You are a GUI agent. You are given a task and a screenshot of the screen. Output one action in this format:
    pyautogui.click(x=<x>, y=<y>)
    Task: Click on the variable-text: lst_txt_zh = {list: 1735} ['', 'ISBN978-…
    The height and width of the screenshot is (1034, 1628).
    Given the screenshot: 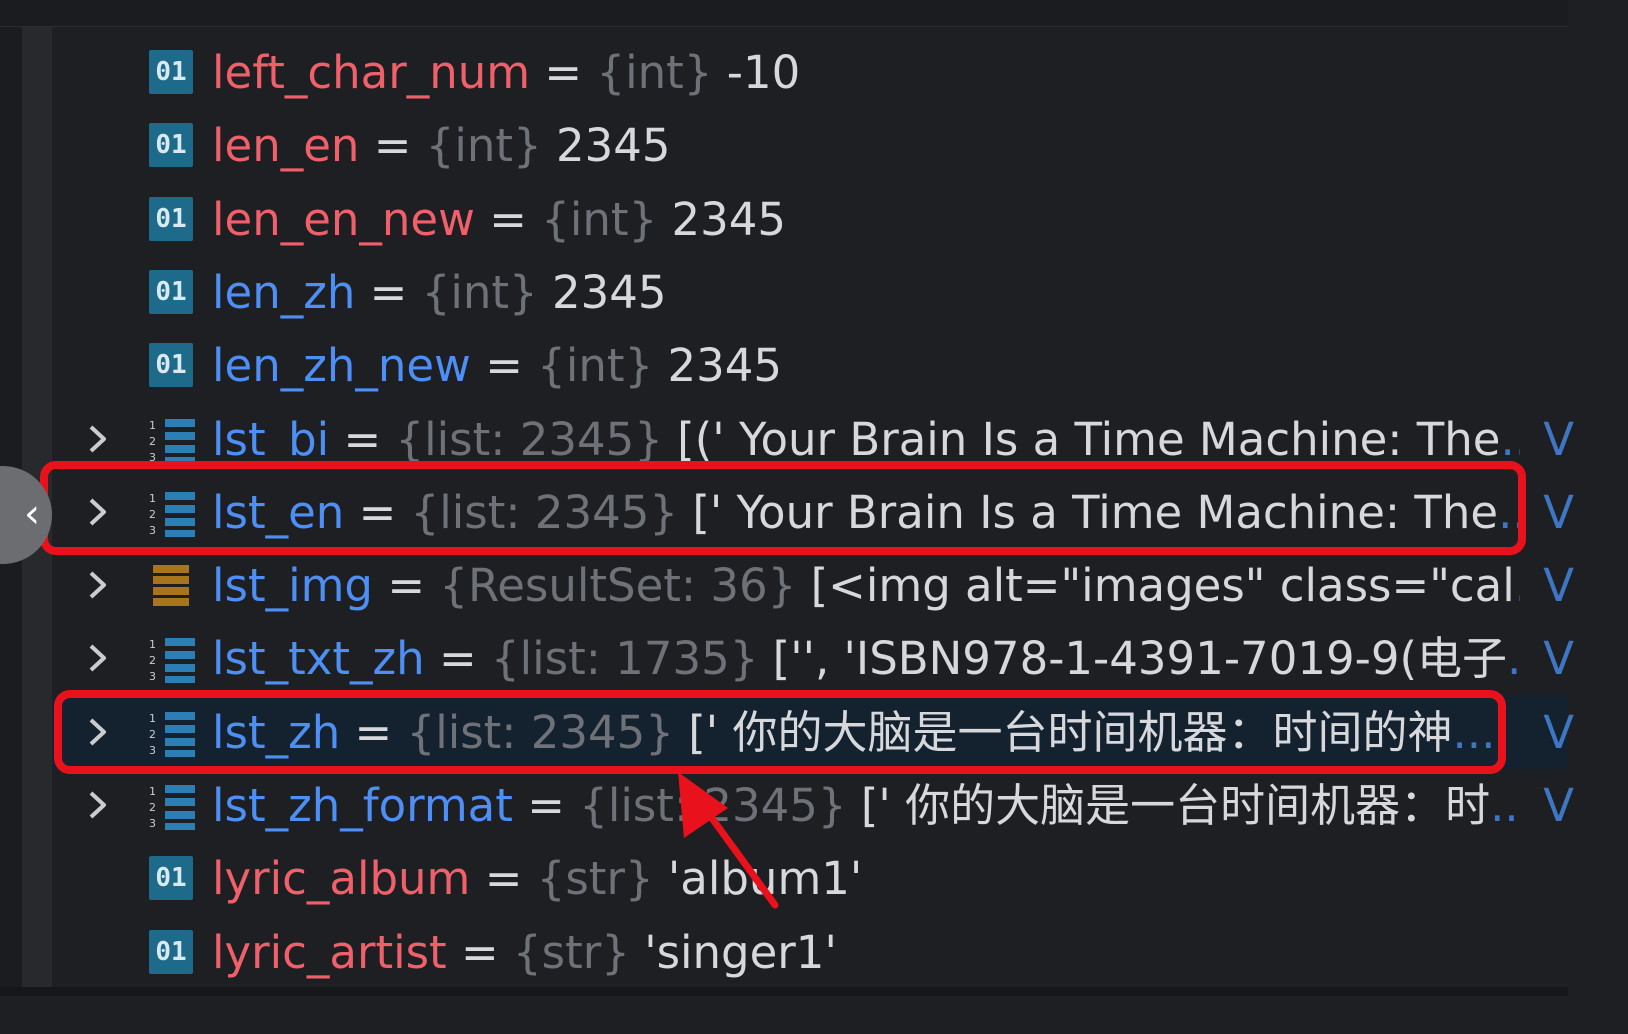 What is the action you would take?
    pyautogui.click(x=866, y=659)
    